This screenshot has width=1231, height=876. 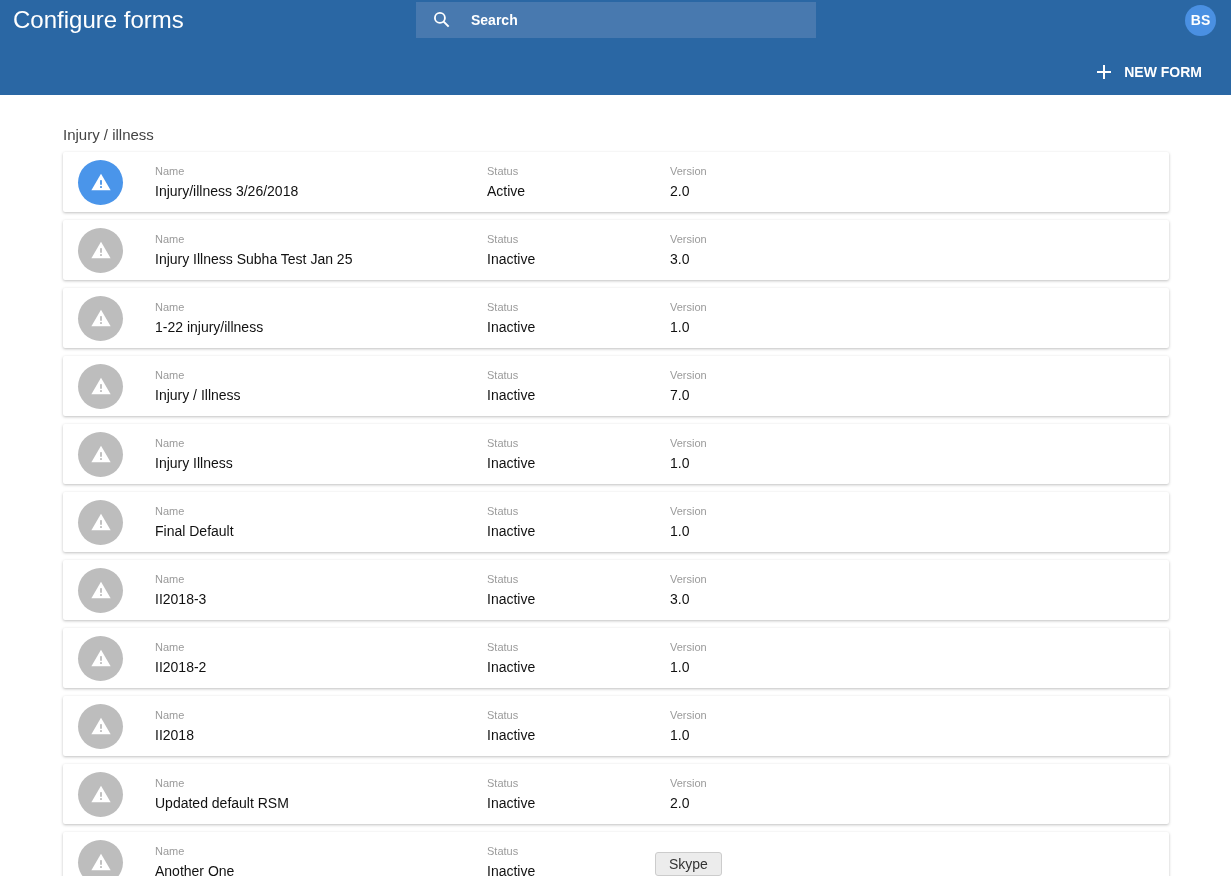 What do you see at coordinates (99, 20) in the screenshot?
I see `page-title: Configure forms` at bounding box center [99, 20].